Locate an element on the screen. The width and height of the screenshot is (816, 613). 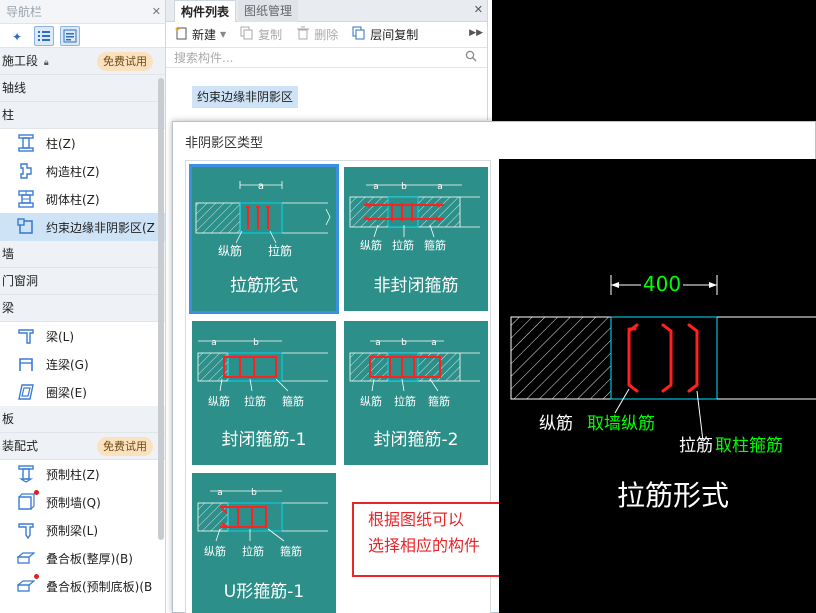
nav-item-prefab-column-label: 预制柱(Z) is located at coordinates (73, 474).